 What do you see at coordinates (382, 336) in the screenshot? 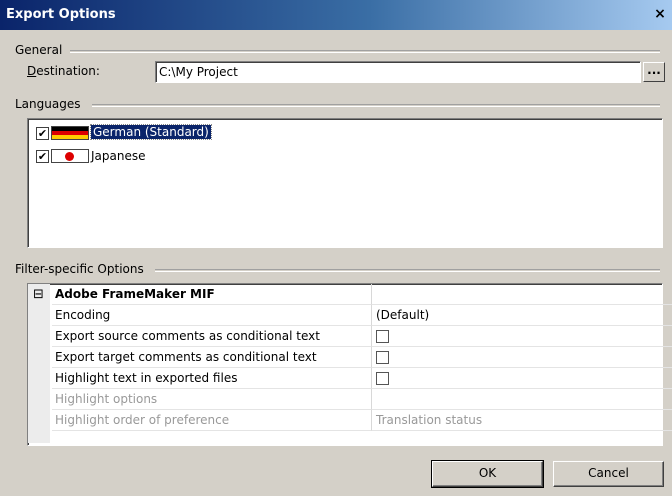
I see `export-source-comments-checkbox` at bounding box center [382, 336].